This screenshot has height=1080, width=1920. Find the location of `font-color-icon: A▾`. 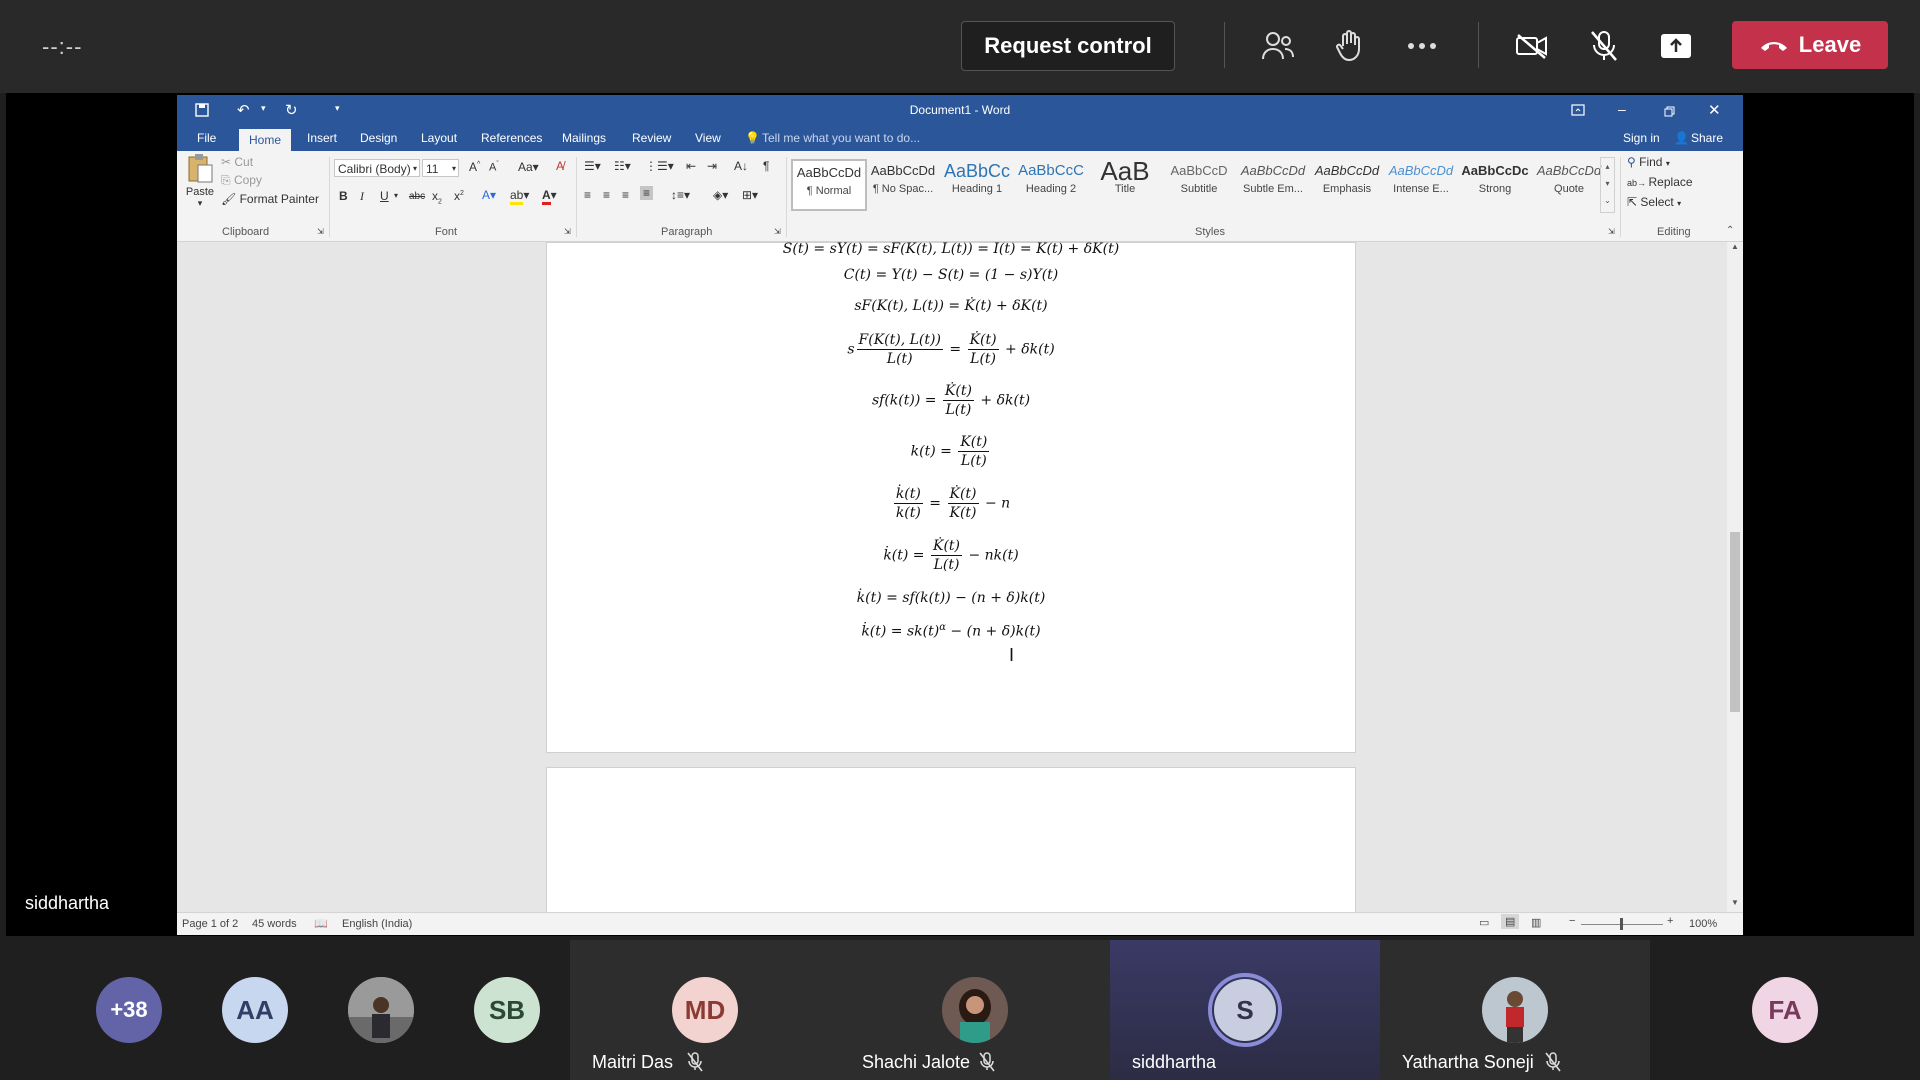

font-color-icon: A▾ is located at coordinates (549, 196).